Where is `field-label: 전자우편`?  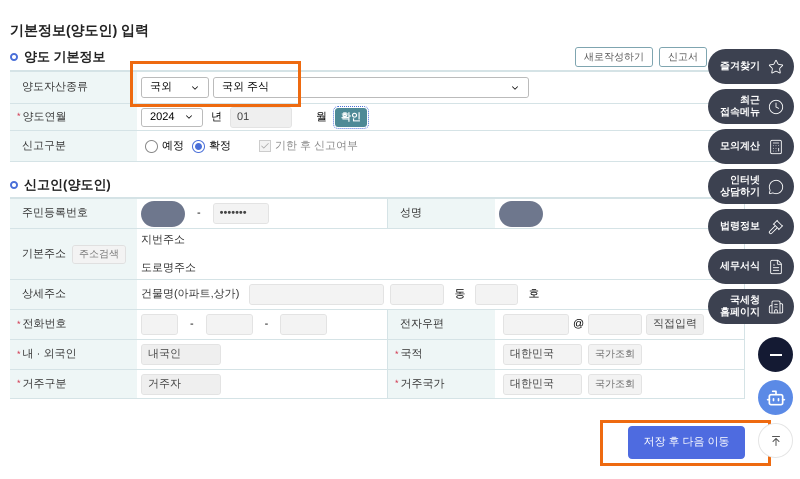
field-label: 전자우편 is located at coordinates (422, 324).